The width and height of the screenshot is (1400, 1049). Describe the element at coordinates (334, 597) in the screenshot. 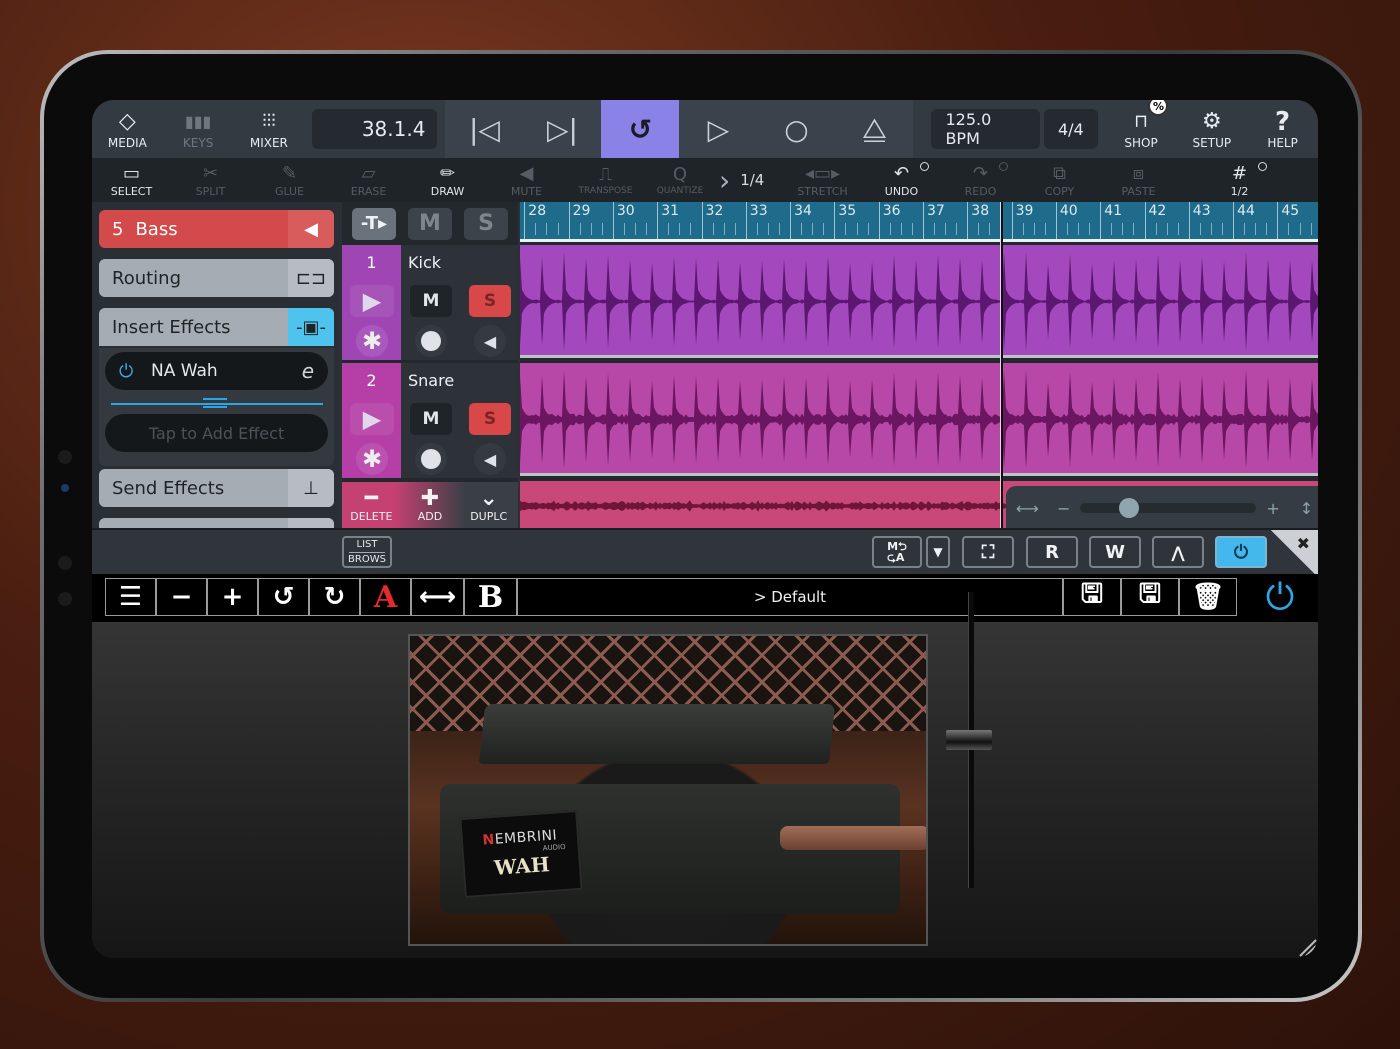

I see `redo-button: ↻` at that location.